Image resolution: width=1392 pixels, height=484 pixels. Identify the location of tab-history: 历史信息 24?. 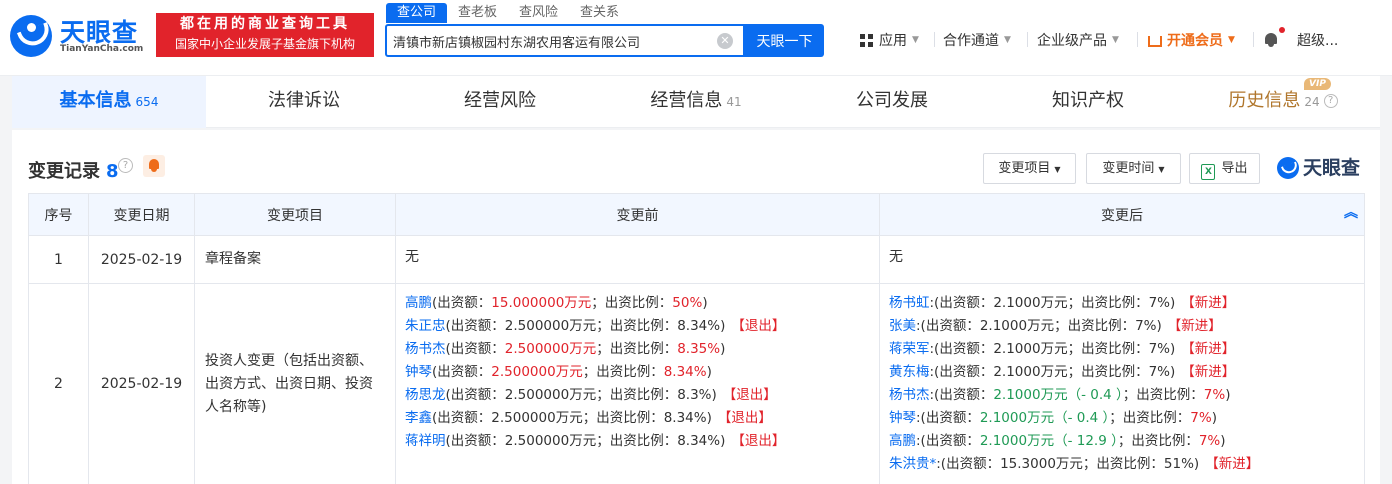
(1283, 102).